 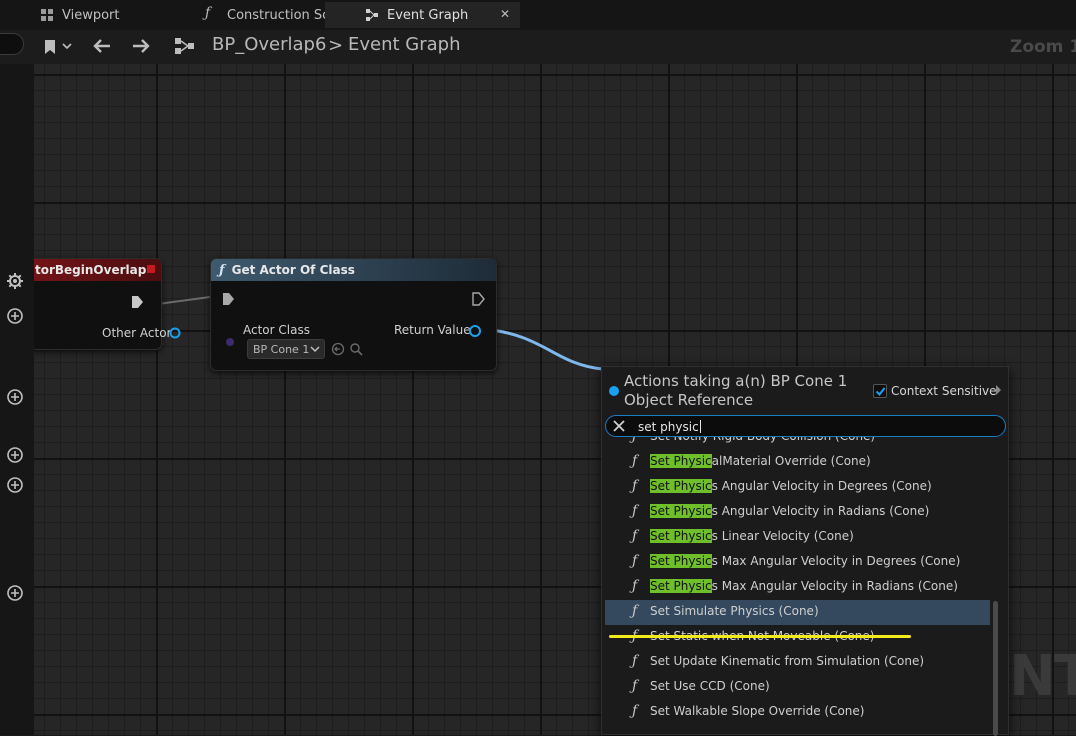 I want to click on action-result-item: ƒ Set Physics Linear Velocity (Cone), so click(x=797, y=537).